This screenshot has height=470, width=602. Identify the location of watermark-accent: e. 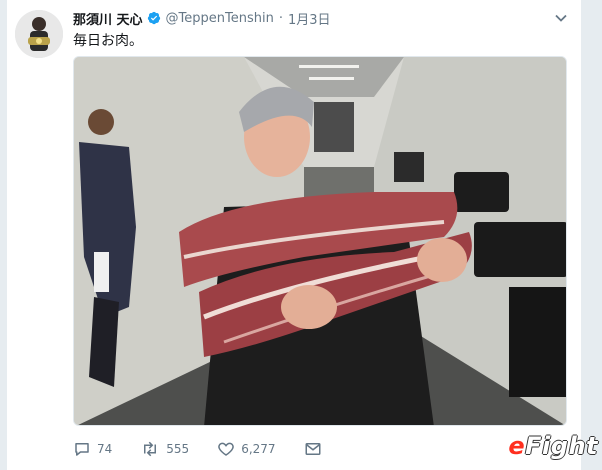
(517, 446).